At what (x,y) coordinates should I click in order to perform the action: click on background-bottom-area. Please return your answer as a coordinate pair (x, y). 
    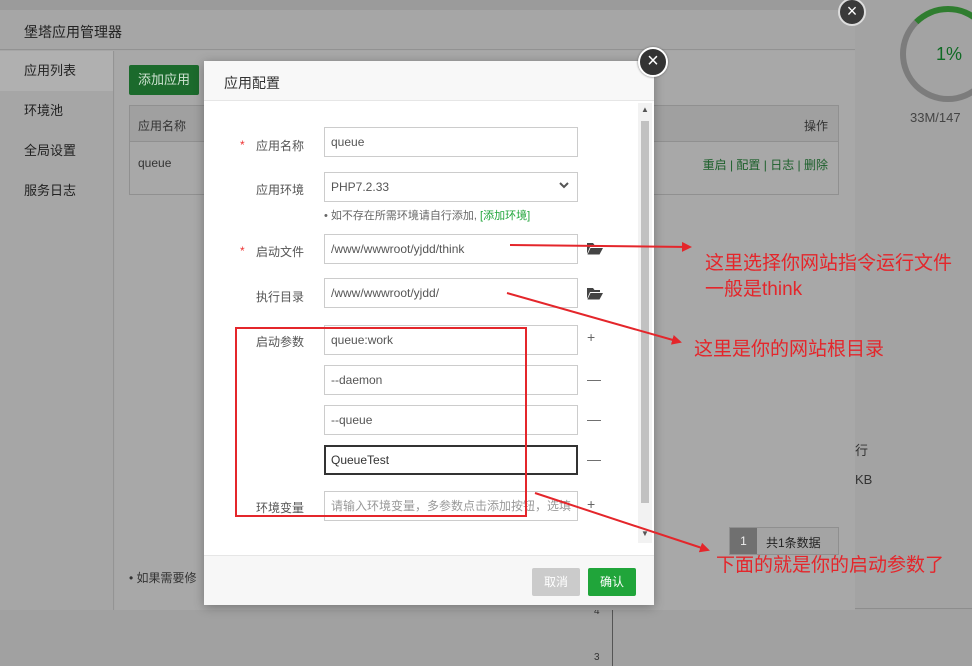
    Looking at the image, I should click on (486, 637).